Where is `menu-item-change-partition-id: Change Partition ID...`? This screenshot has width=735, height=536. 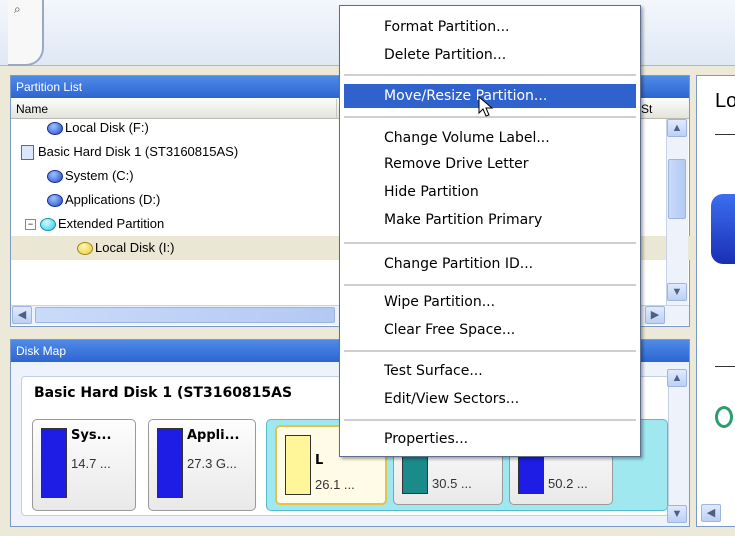
menu-item-change-partition-id: Change Partition ID... is located at coordinates (490, 264).